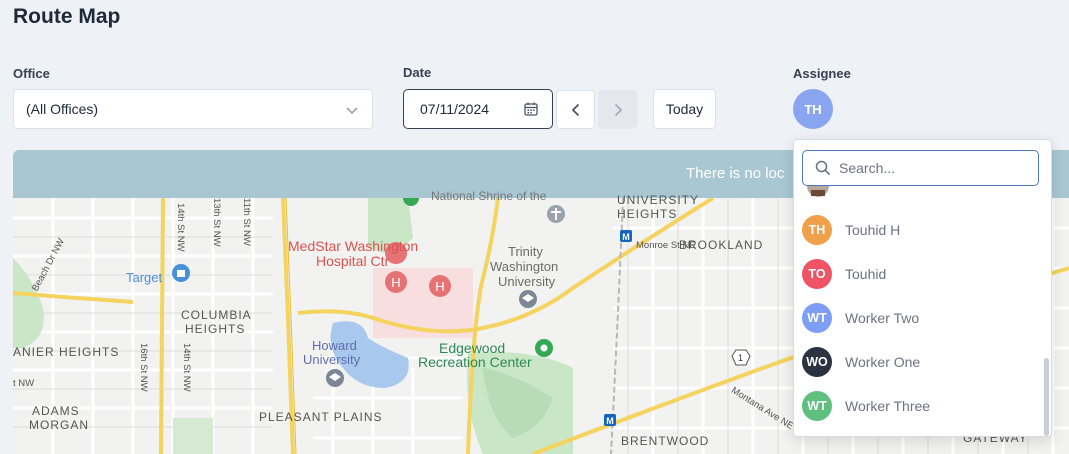 The height and width of the screenshot is (454, 1069). What do you see at coordinates (186, 367) in the screenshot?
I see `map-label-14th-st-b: 14th St NW` at bounding box center [186, 367].